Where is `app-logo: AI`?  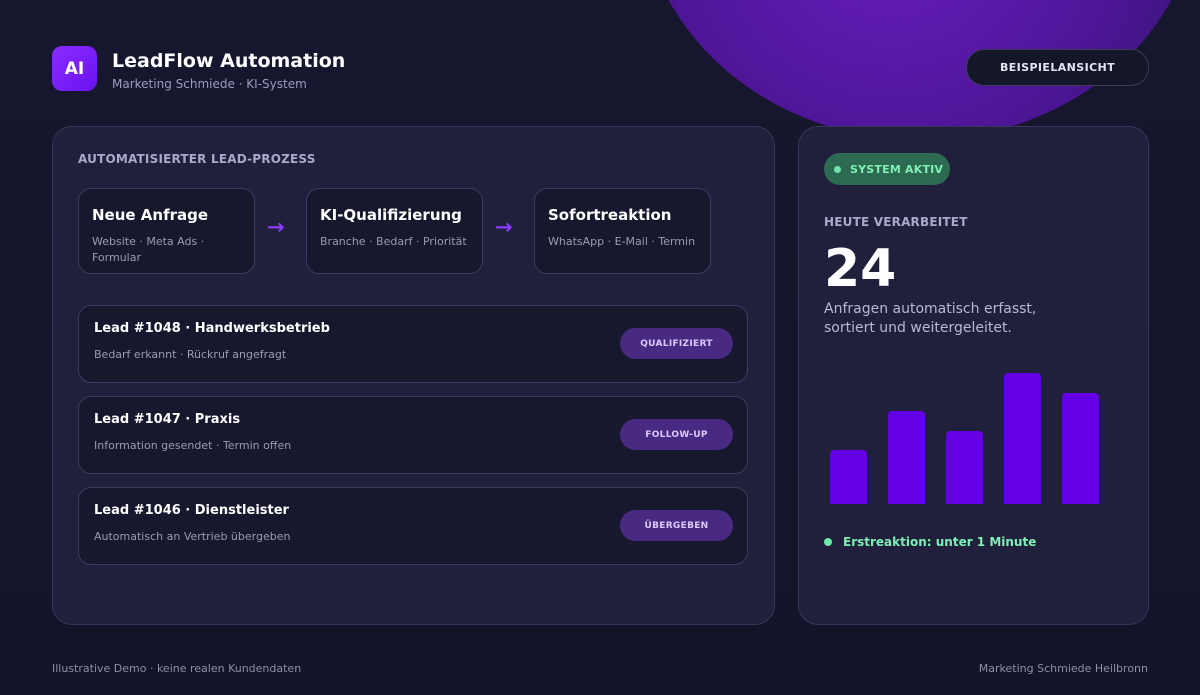
app-logo: AI is located at coordinates (74, 68).